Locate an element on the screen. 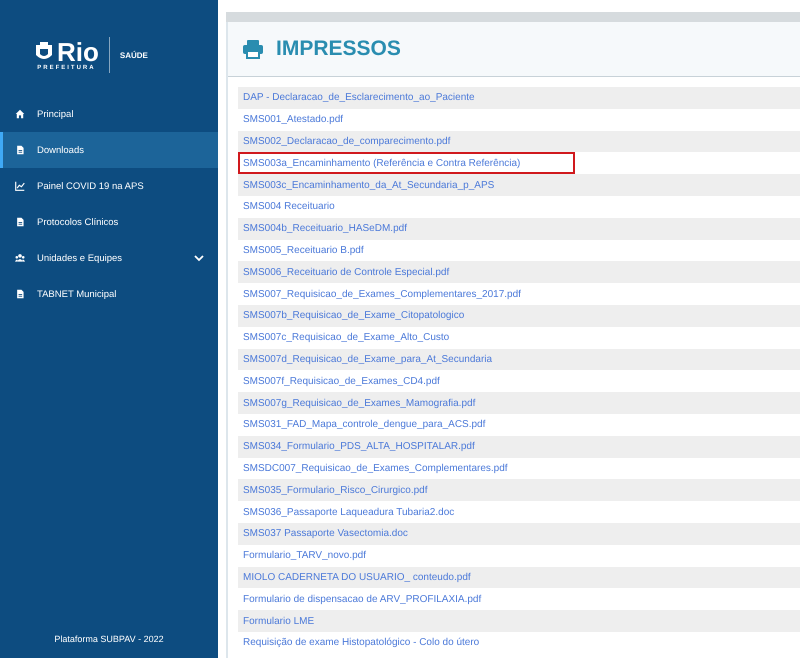  file-link: SMS036_Passaporte Laqueadura Tubaria2.doc is located at coordinates (348, 512).